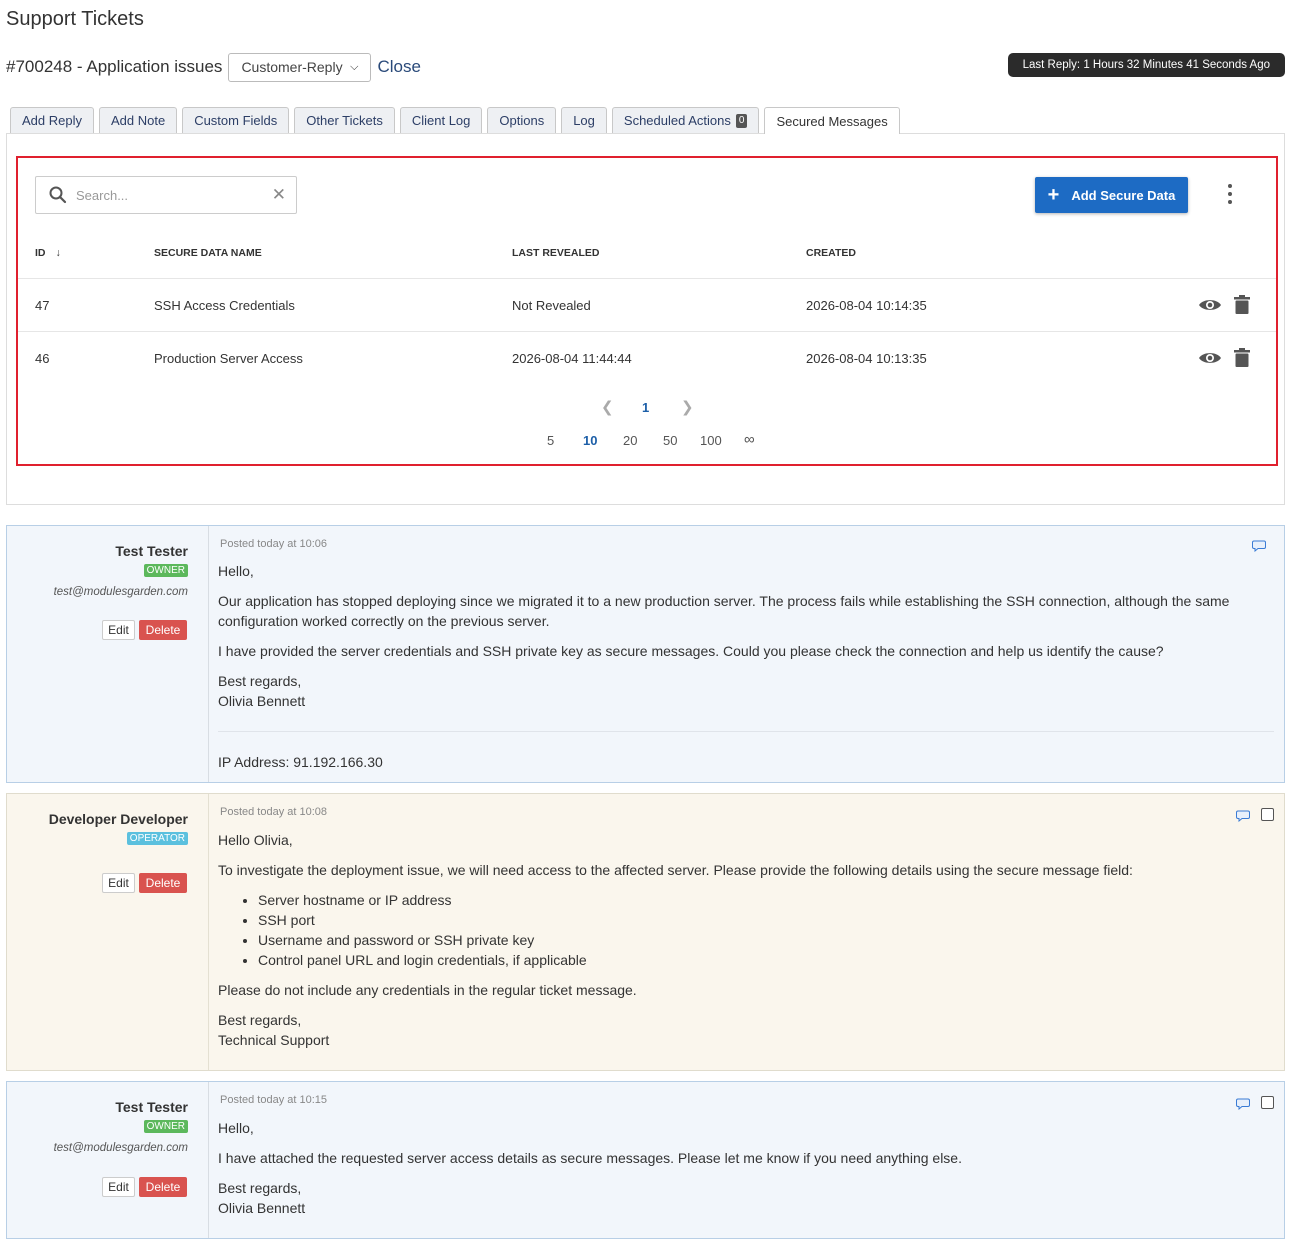 This screenshot has width=1295, height=1244. Describe the element at coordinates (274, 812) in the screenshot. I see `posted-time: Posted today at 10:08` at that location.